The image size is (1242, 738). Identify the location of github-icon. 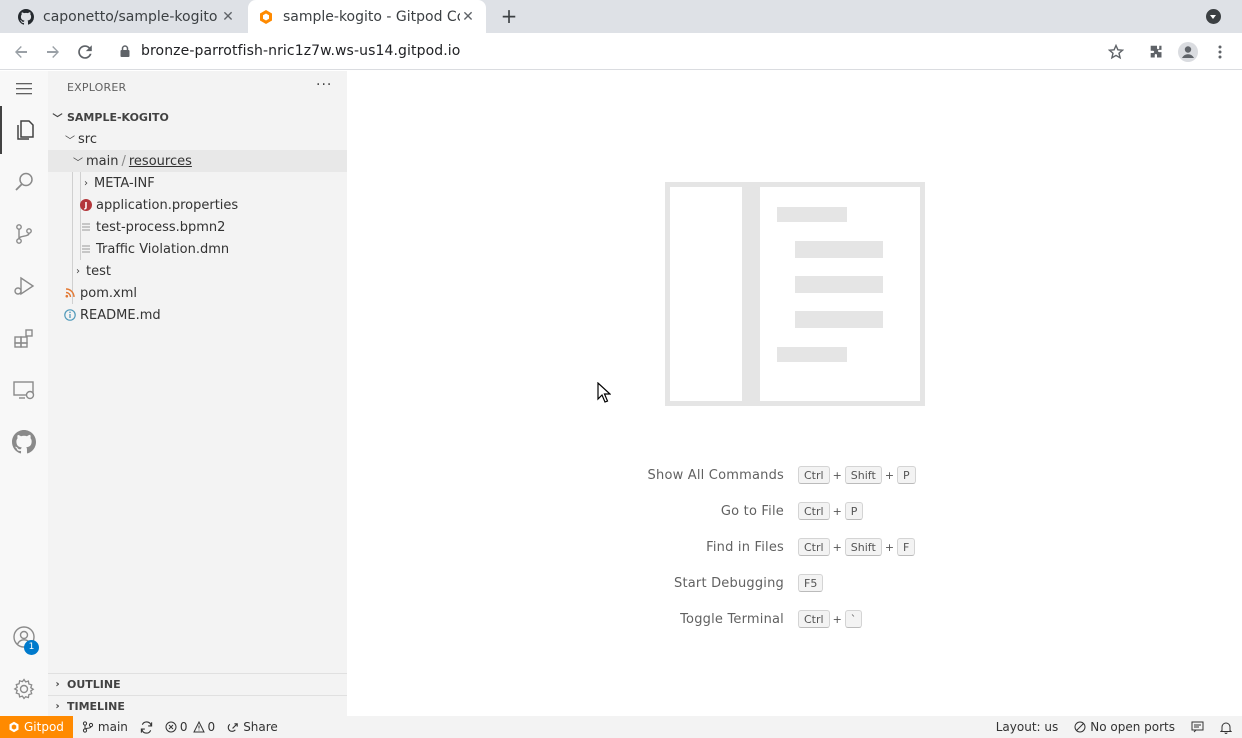
(26, 16).